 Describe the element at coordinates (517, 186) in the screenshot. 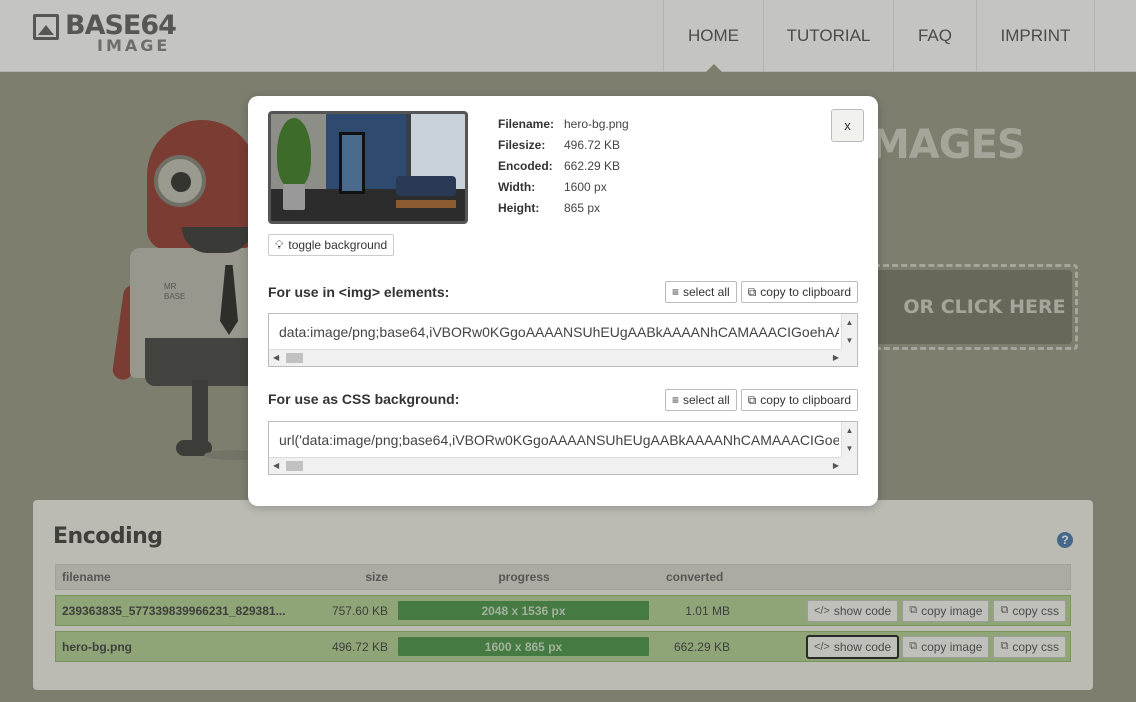

I see `info-key: Width:` at that location.